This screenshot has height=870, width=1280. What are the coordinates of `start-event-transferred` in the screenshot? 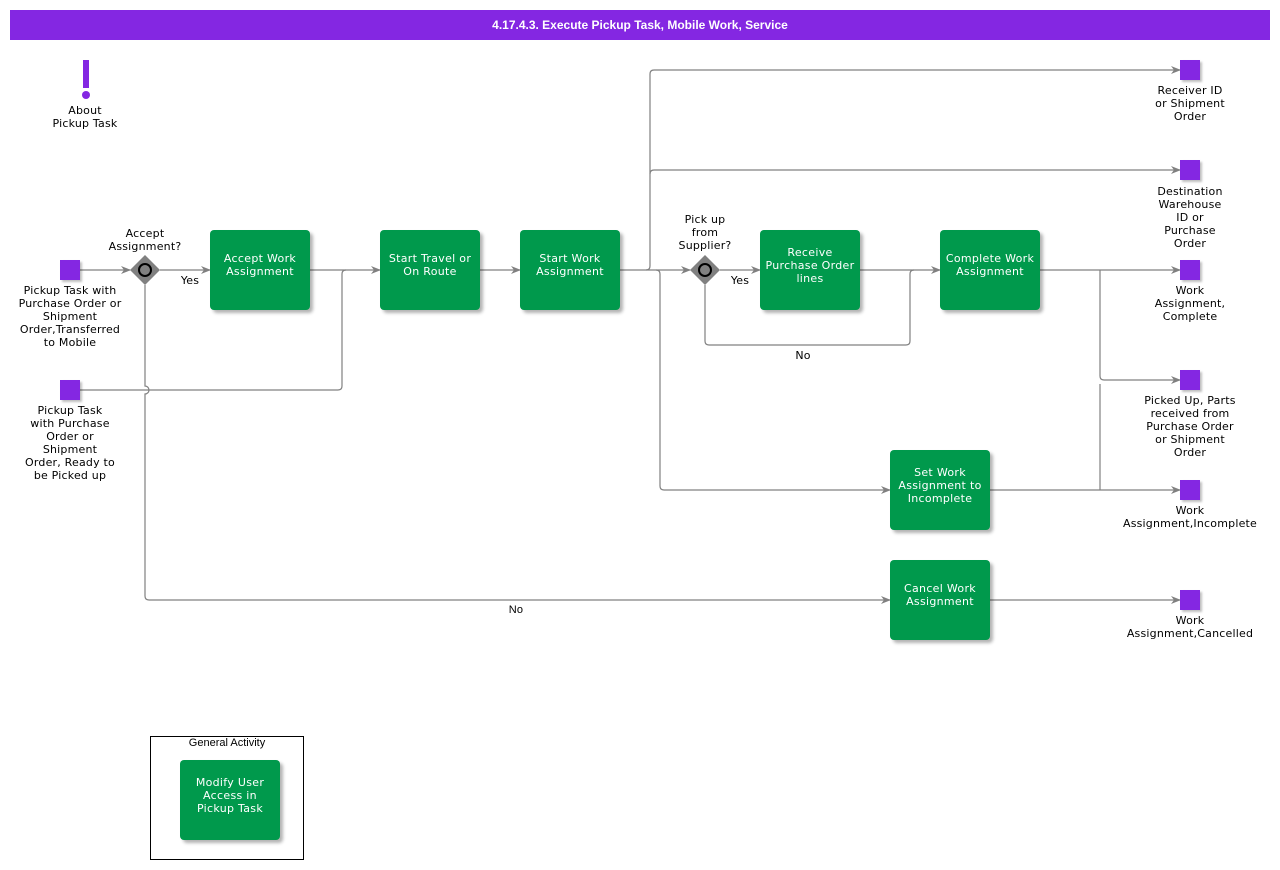 It's located at (70, 270).